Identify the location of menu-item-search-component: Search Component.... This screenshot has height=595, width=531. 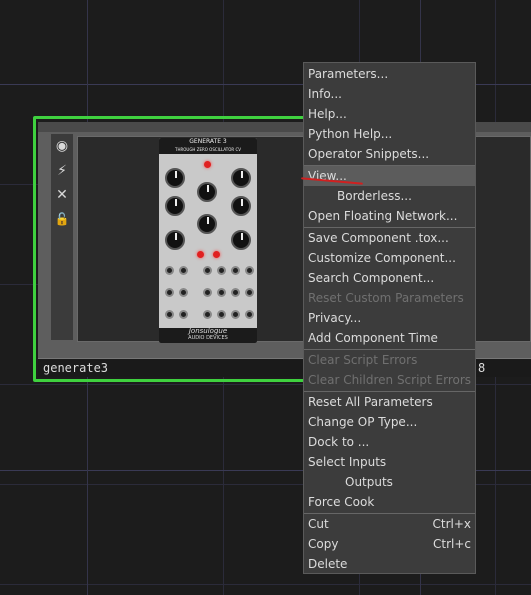
(389, 278).